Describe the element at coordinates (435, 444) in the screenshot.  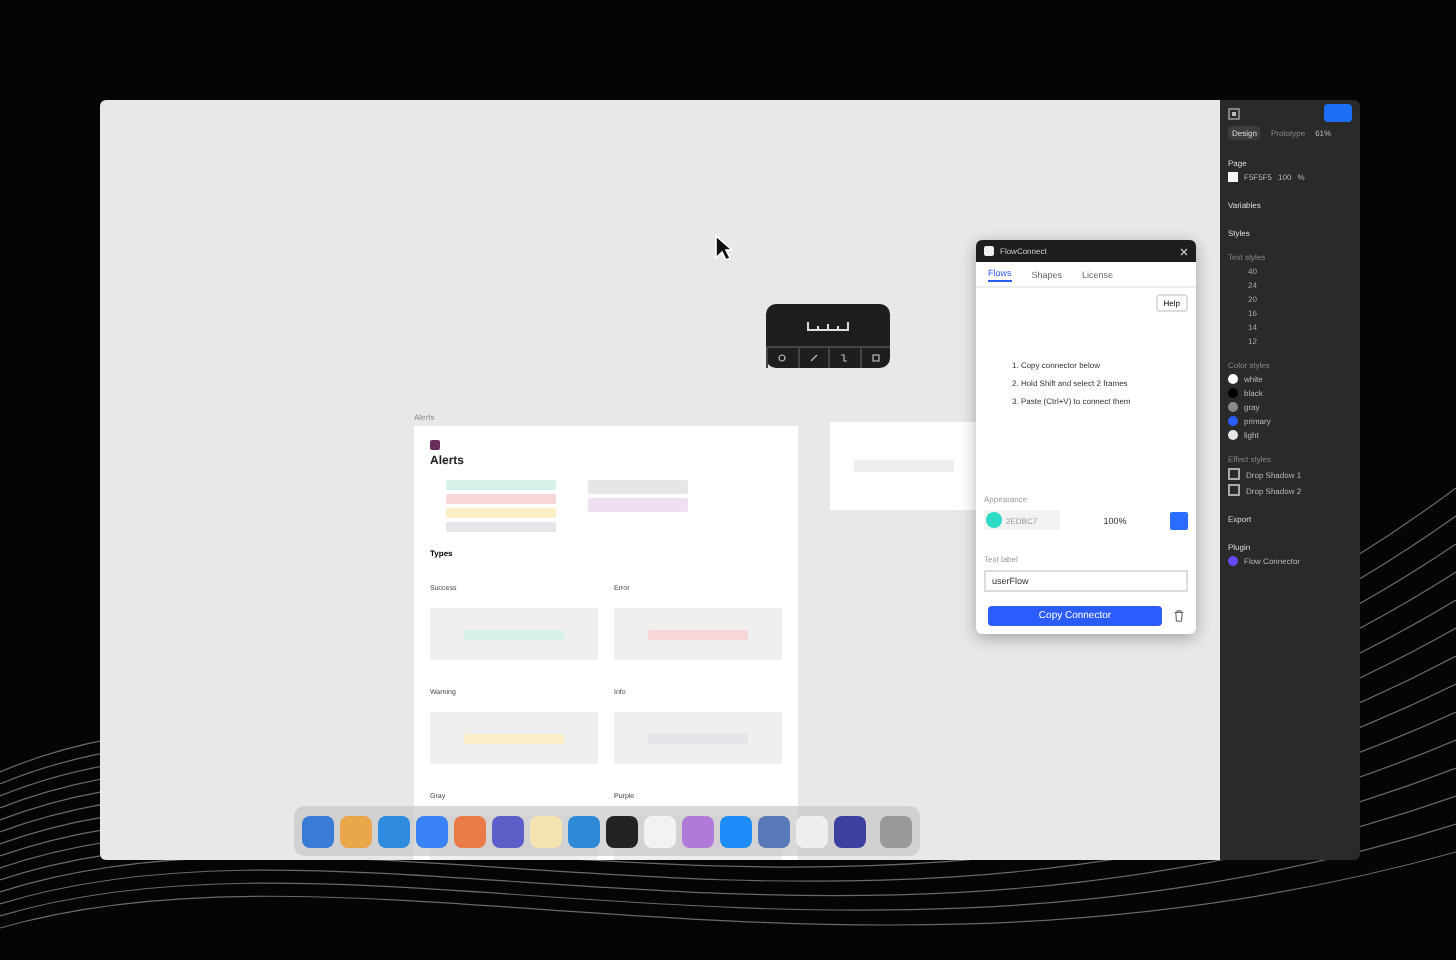
I see `logo-icon` at that location.